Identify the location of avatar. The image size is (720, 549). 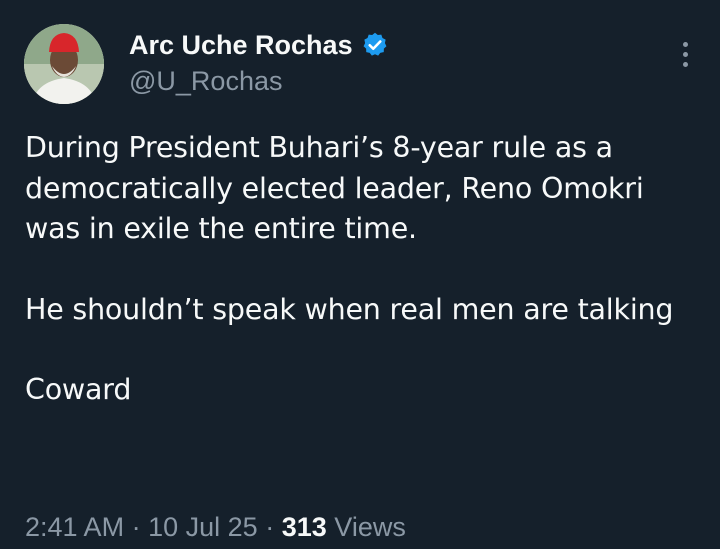
(64, 64).